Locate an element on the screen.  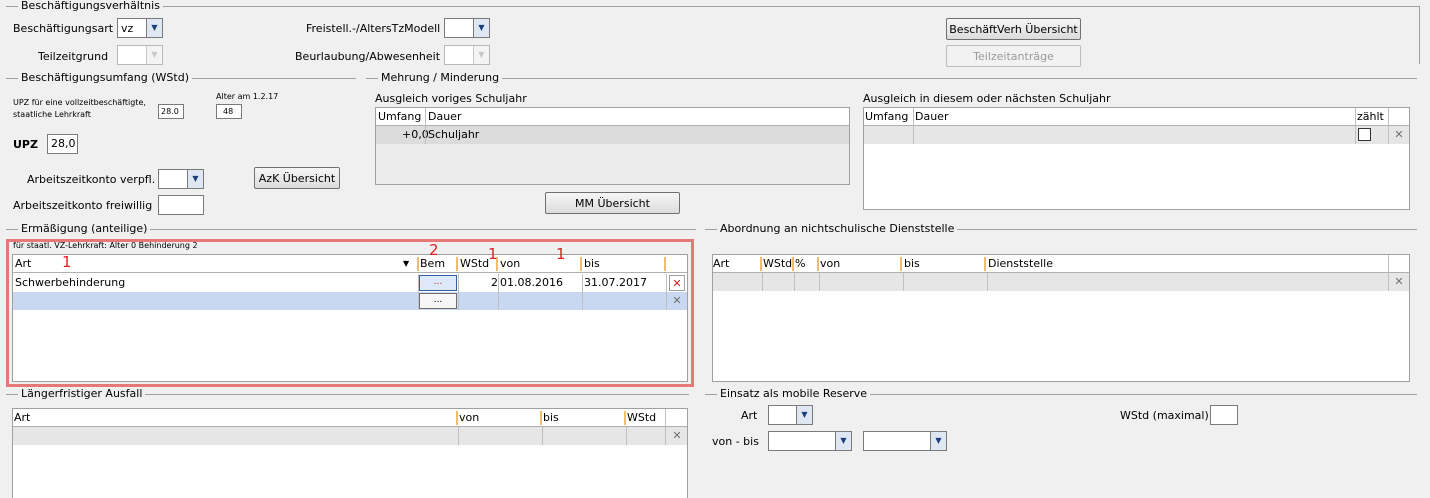
group-title: Beschäftigungsverhältnis is located at coordinates (90, 6).